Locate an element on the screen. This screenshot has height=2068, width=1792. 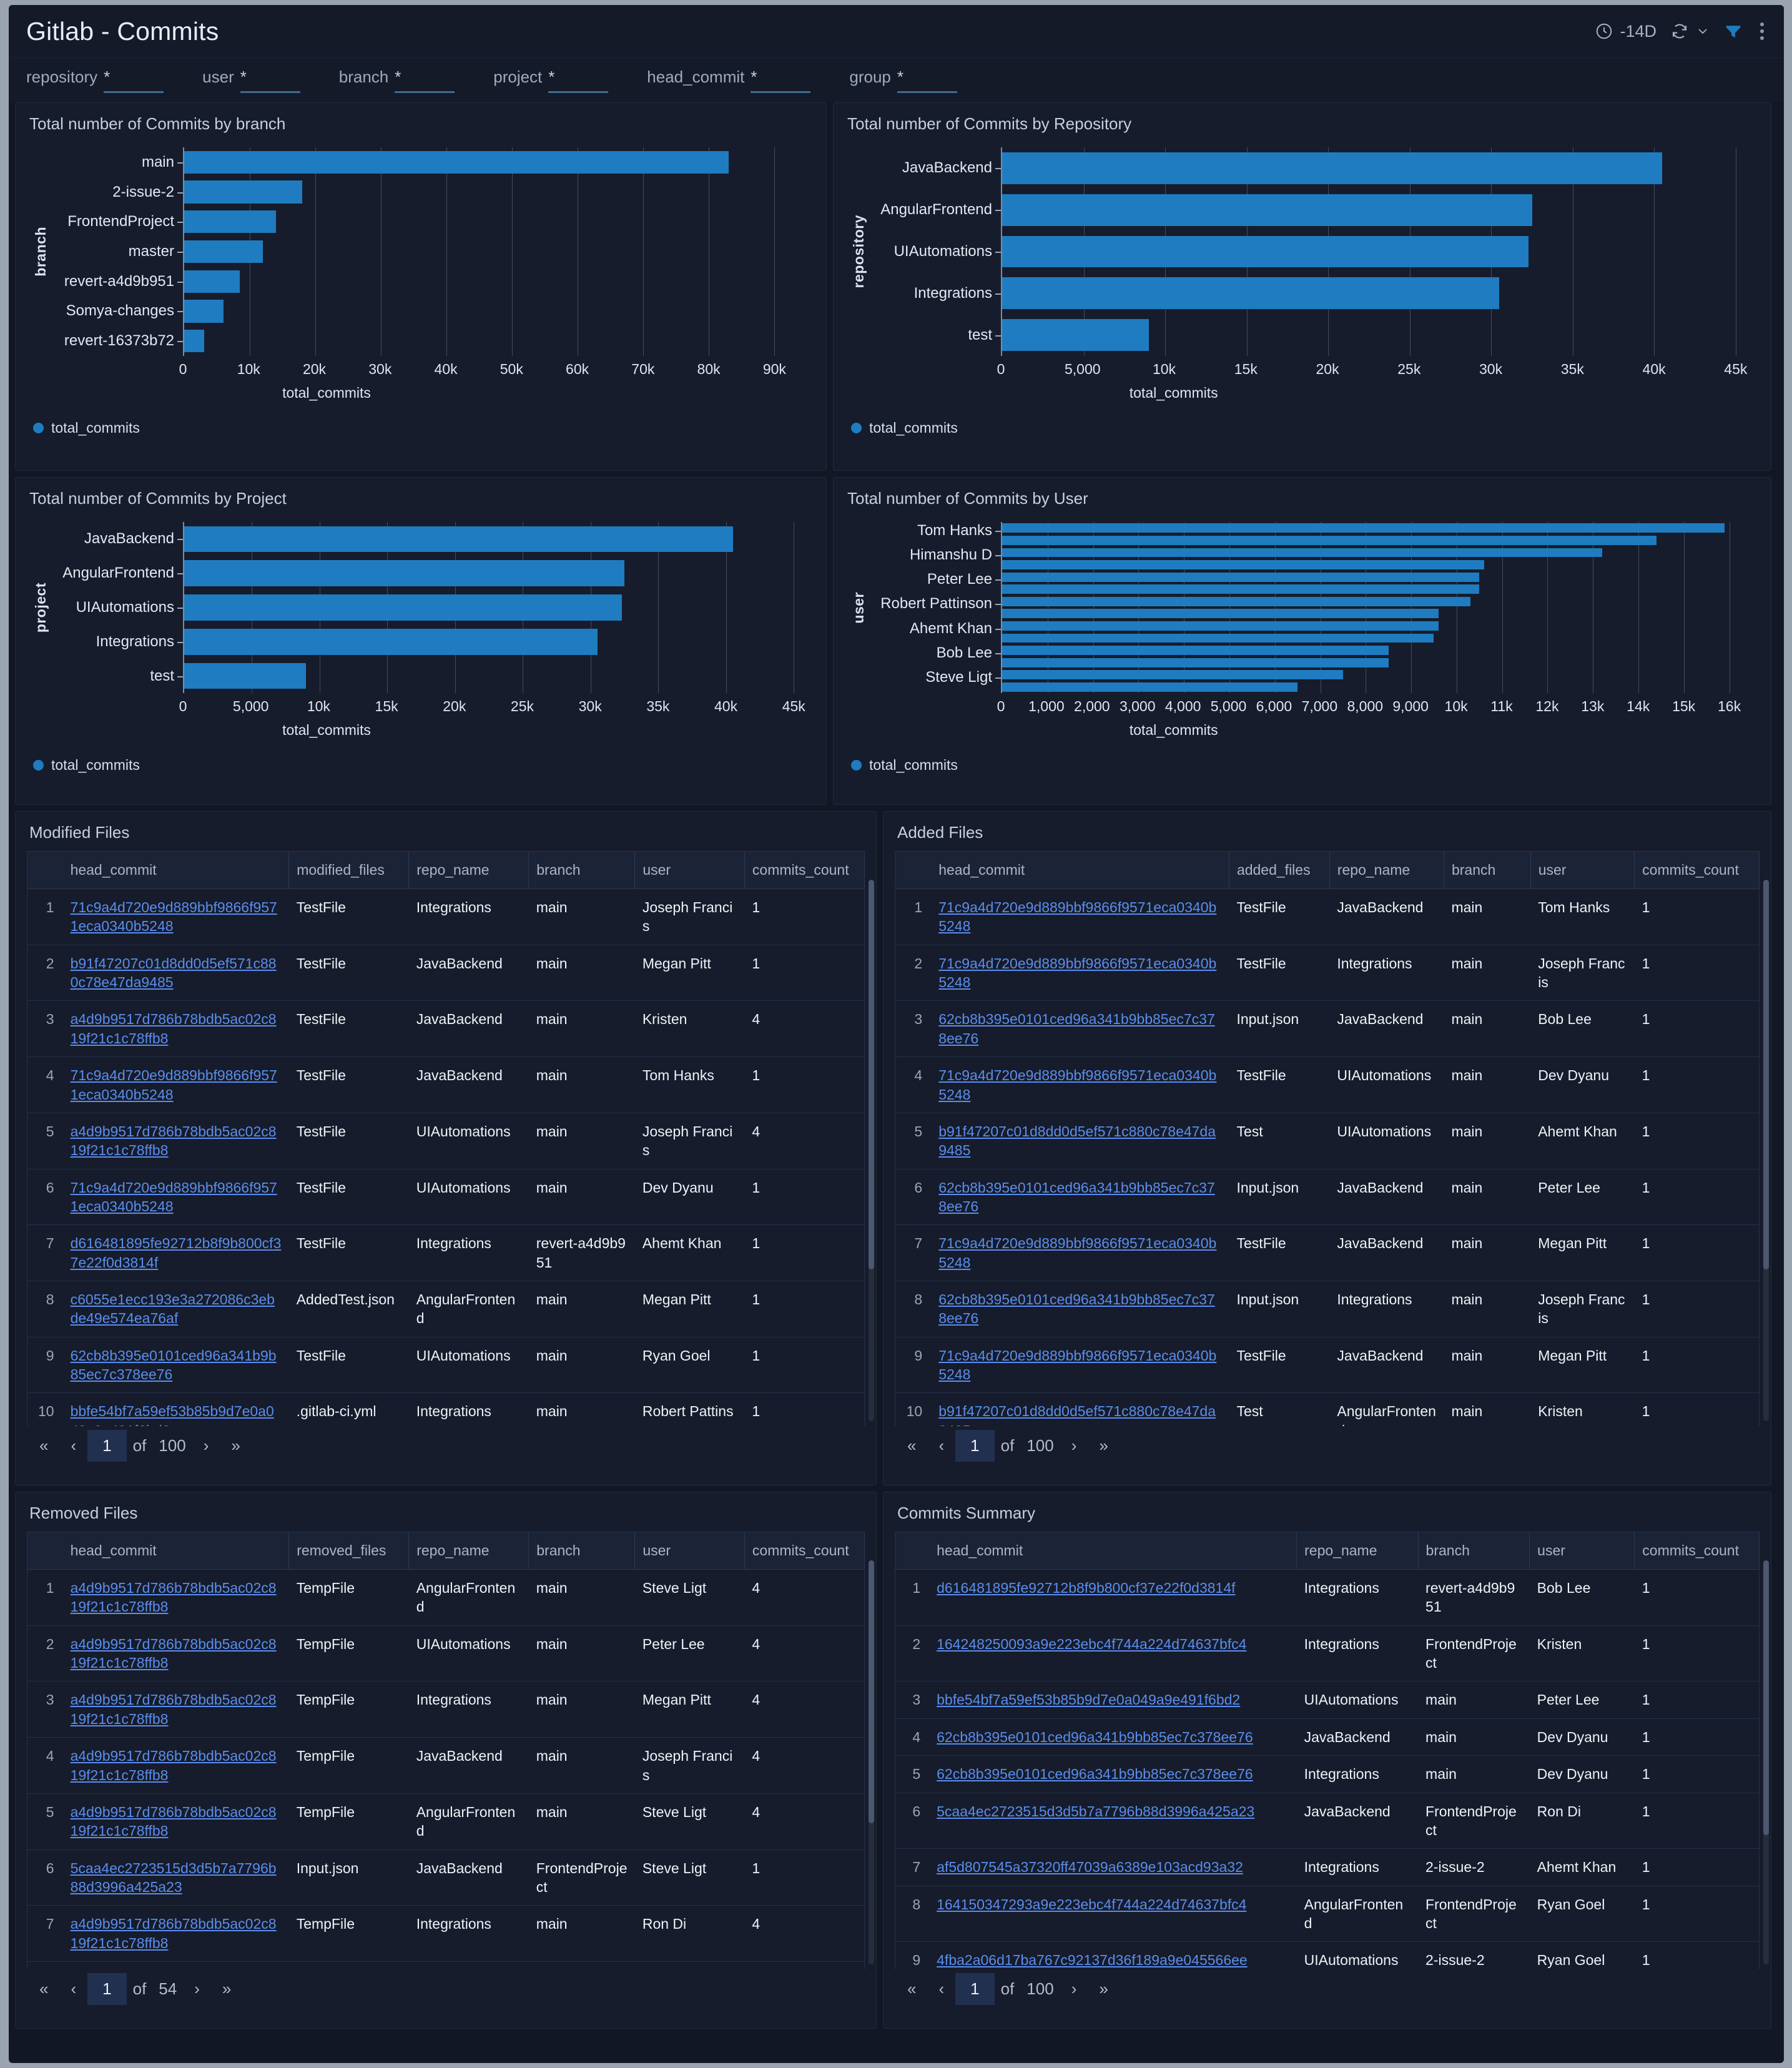
kebab-menu-icon is located at coordinates (1762, 31).